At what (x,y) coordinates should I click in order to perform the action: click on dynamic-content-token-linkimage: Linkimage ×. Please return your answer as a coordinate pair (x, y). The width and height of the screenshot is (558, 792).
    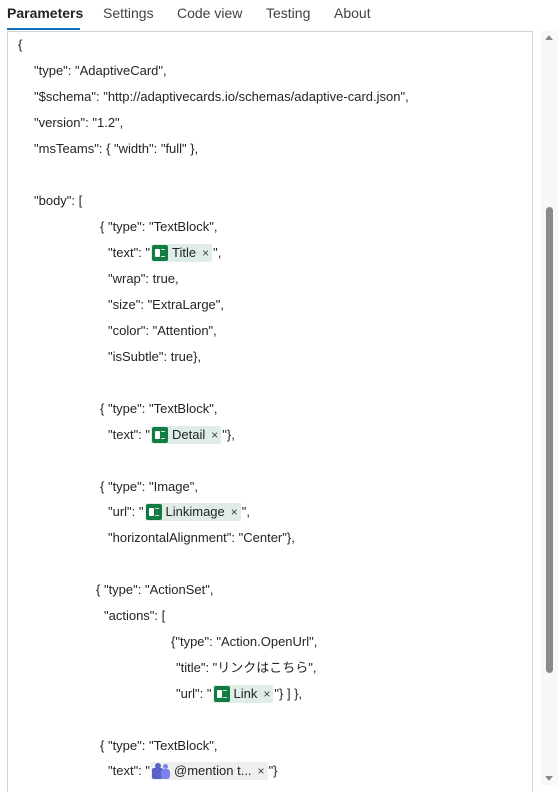
    Looking at the image, I should click on (192, 511).